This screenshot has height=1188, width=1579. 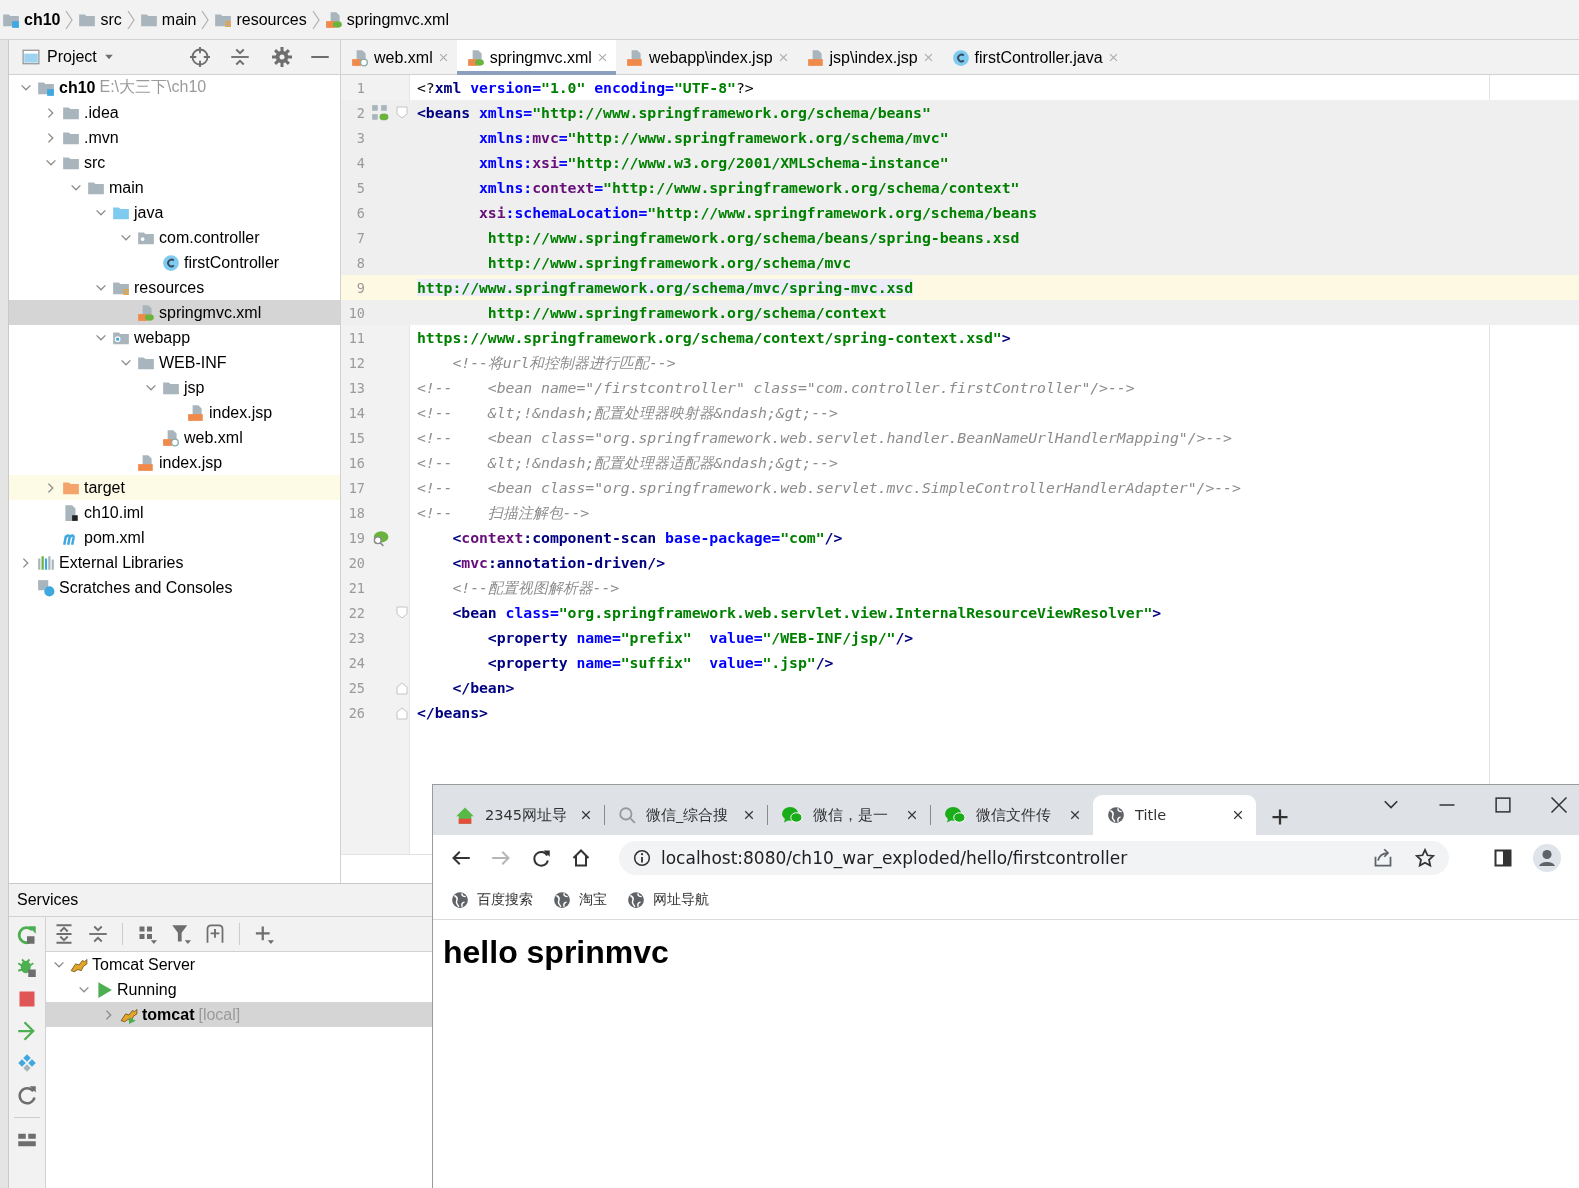 I want to click on page-heading: hello sprinmvc, so click(x=556, y=952).